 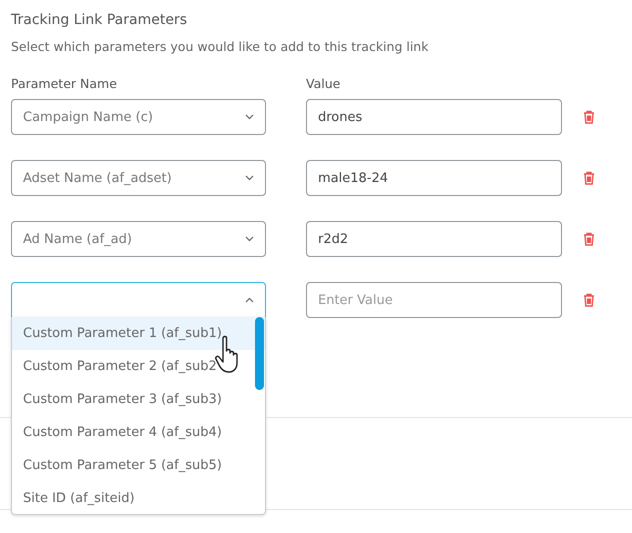 I want to click on column-label: Parameter Name, so click(x=64, y=83).